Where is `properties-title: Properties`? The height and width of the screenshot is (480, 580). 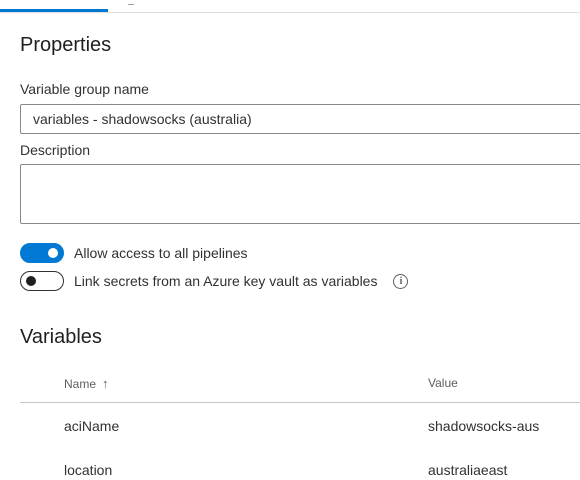 properties-title: Properties is located at coordinates (66, 45).